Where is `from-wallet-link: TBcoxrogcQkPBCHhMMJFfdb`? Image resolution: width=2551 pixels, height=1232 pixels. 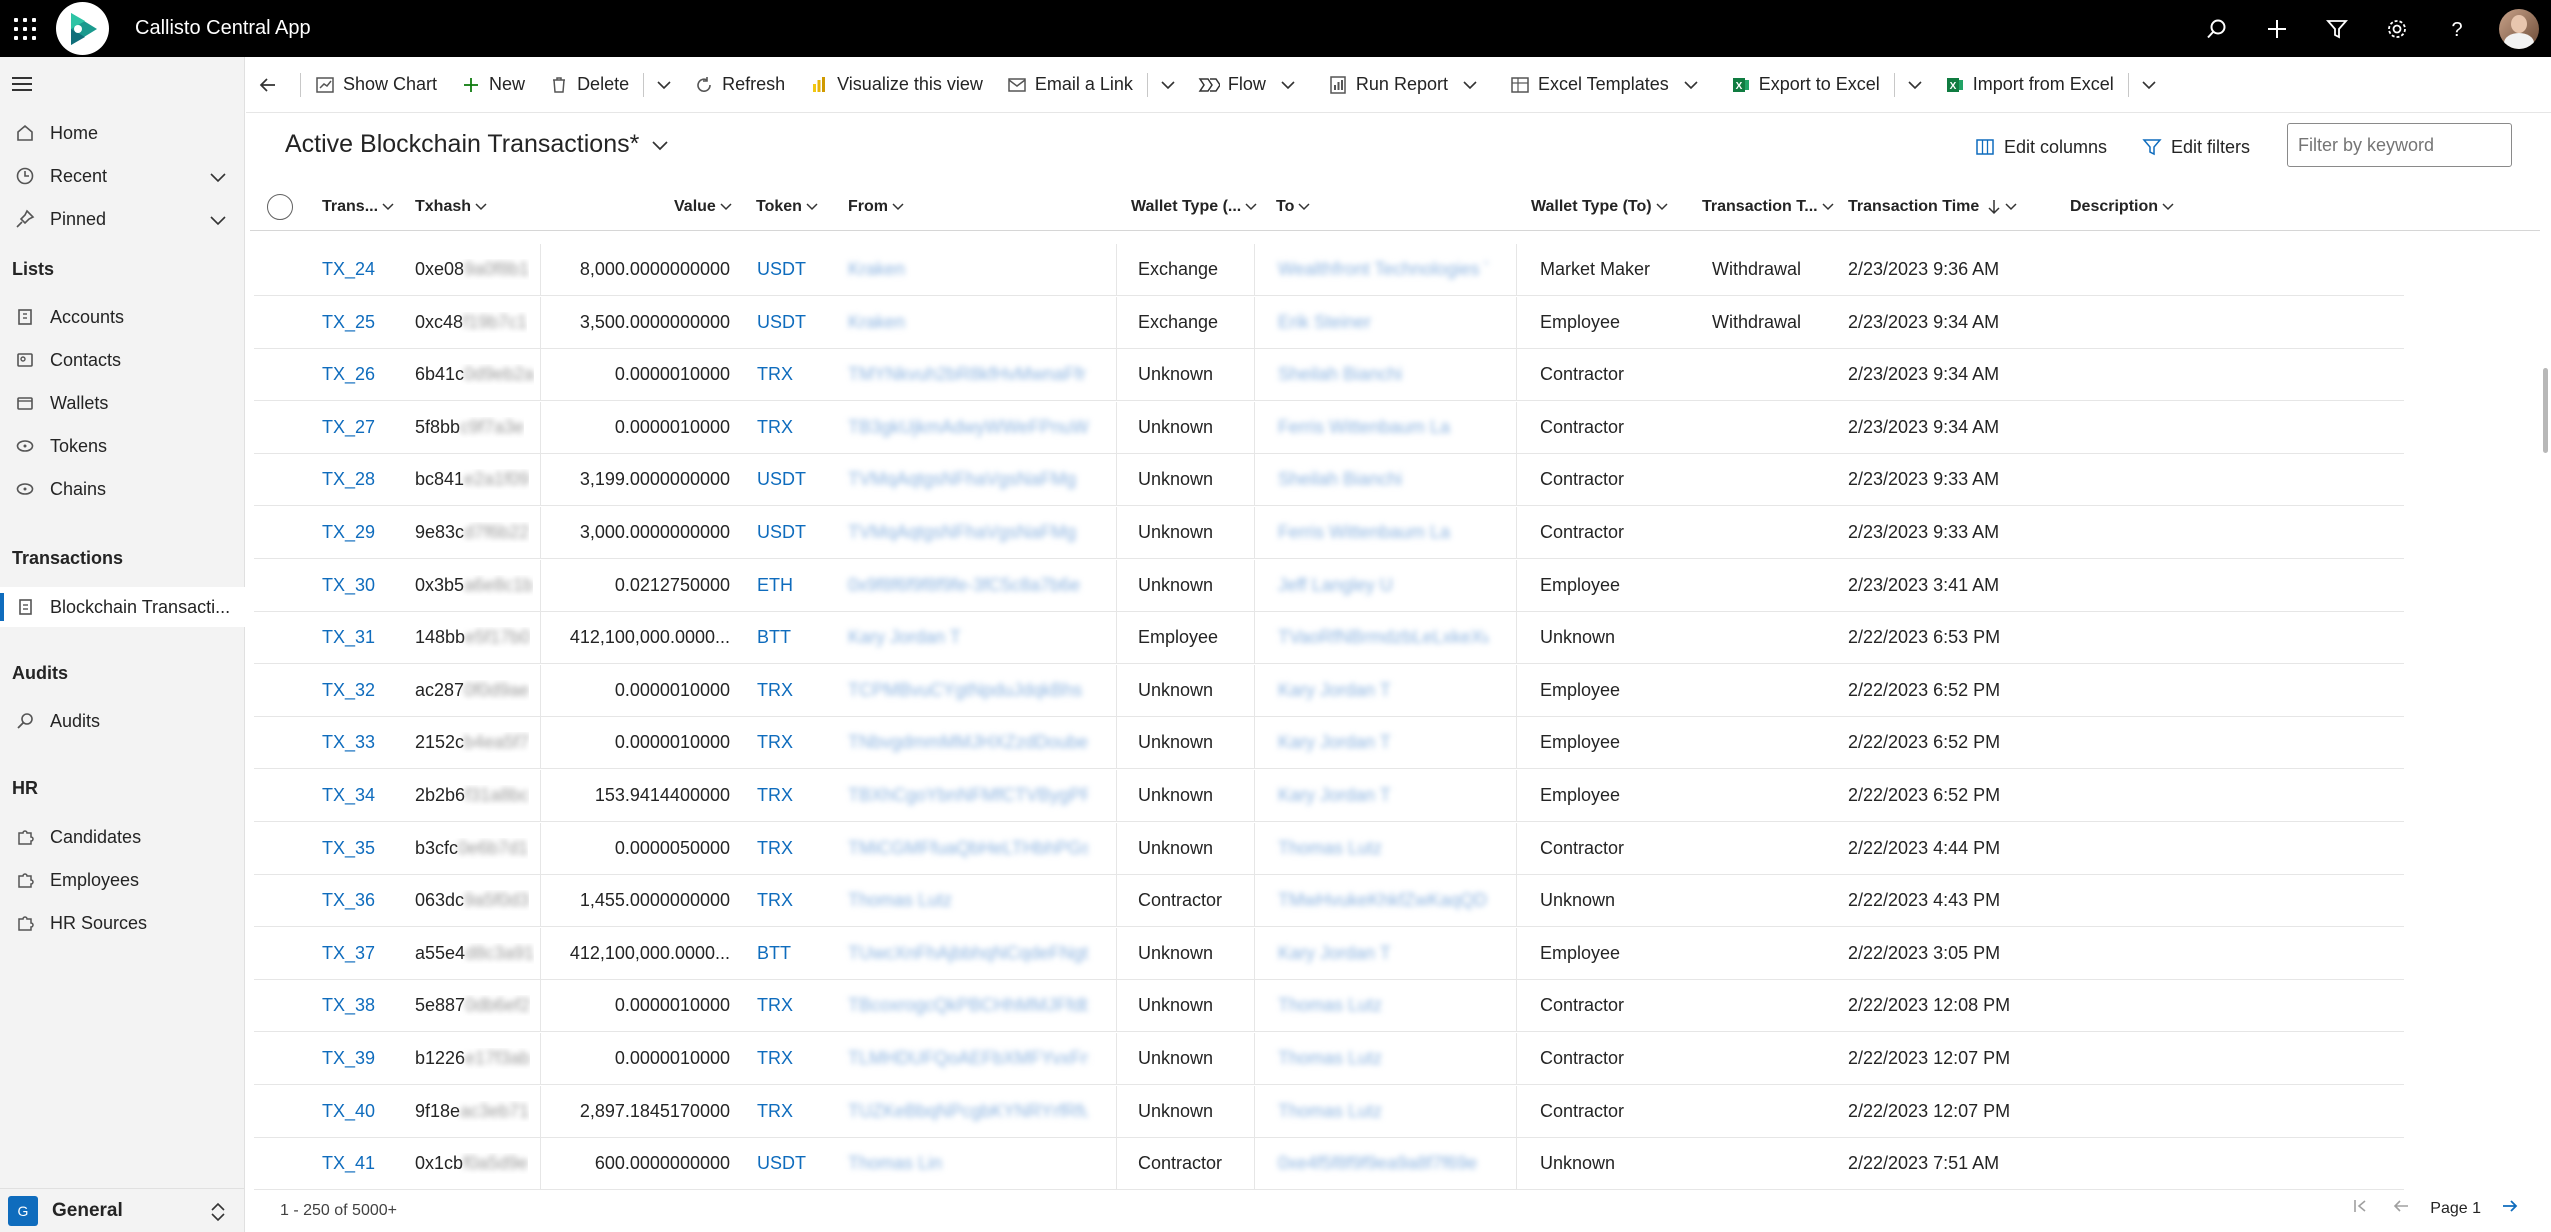
from-wallet-link: TBcoxrogcQkPBCHhMMJFfdb is located at coordinates (968, 1005).